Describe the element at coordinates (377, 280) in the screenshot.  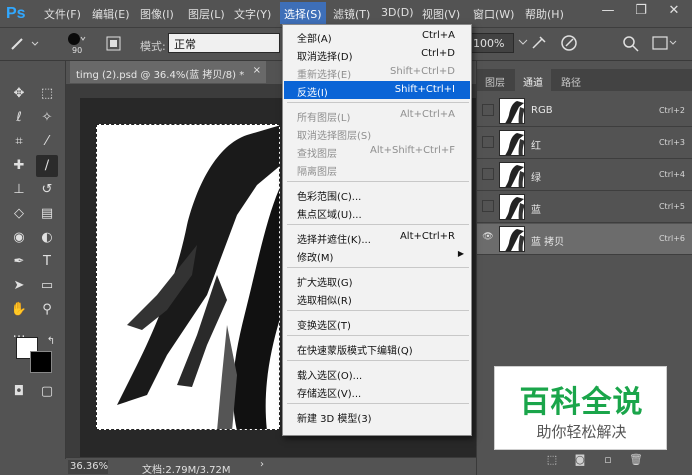
I see `select-menu-item: 扩大选取(G)` at that location.